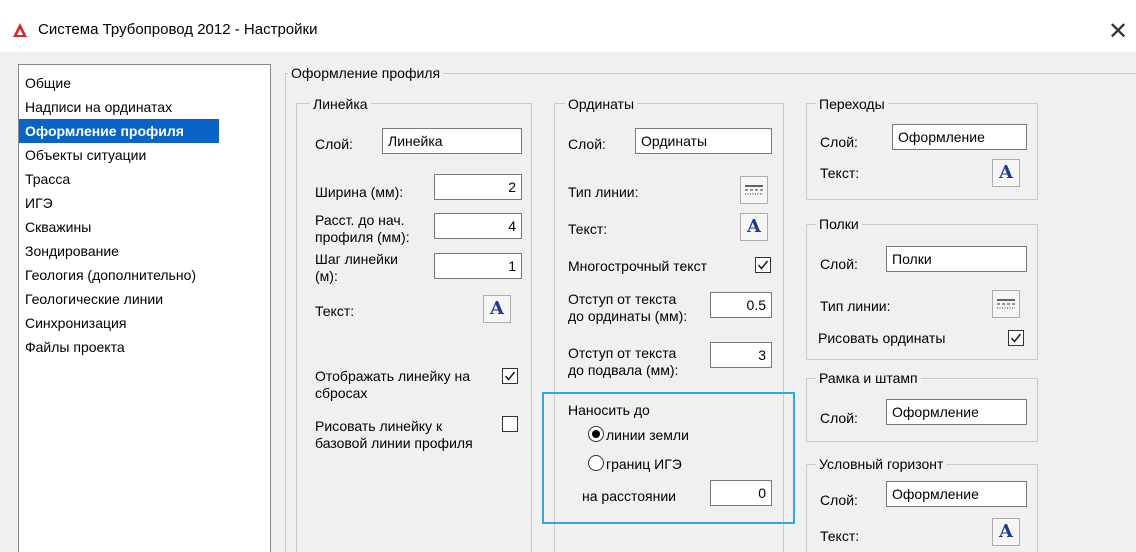  Describe the element at coordinates (703, 141) in the screenshot. I see `ordinaty-layer-field: Ординаты` at that location.